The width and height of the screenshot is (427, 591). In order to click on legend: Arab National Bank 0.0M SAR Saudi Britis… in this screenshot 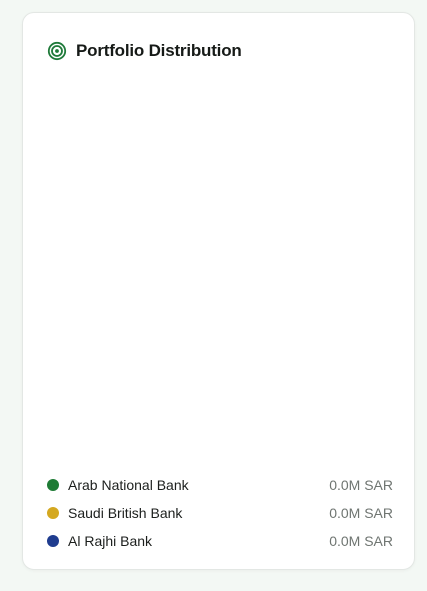, I will do `click(220, 513)`.